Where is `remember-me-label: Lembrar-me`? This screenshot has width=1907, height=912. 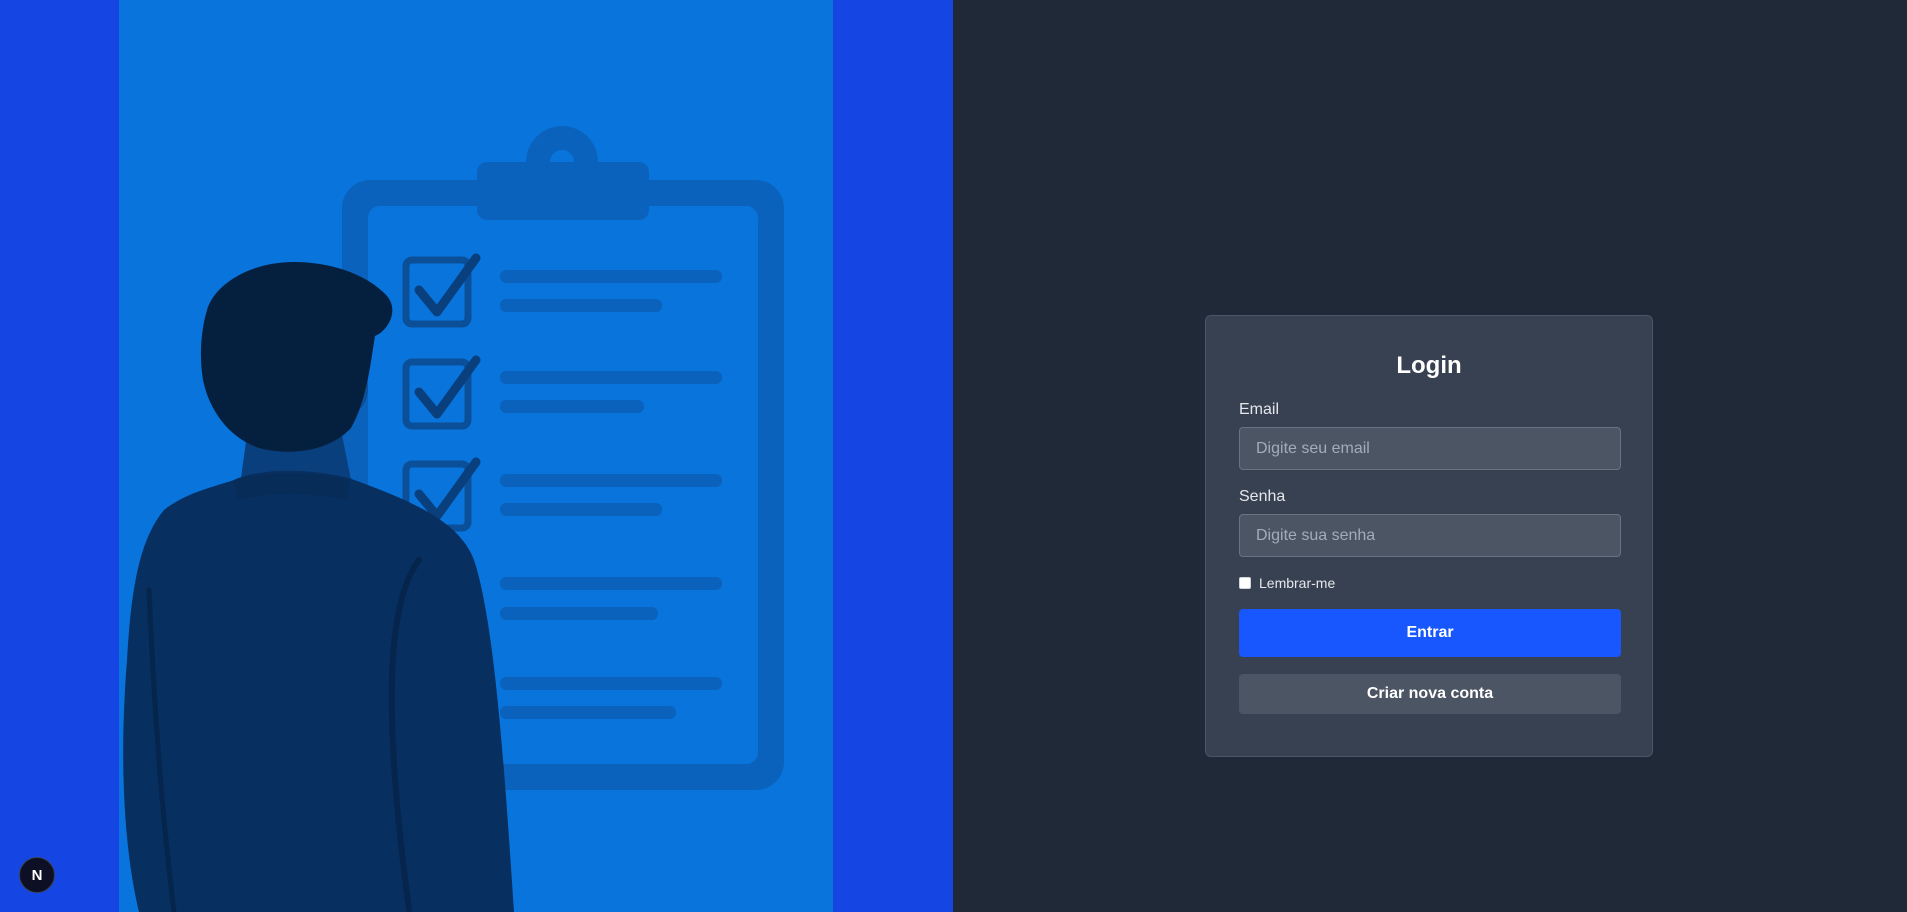
remember-me-label: Lembrar-me is located at coordinates (1297, 583).